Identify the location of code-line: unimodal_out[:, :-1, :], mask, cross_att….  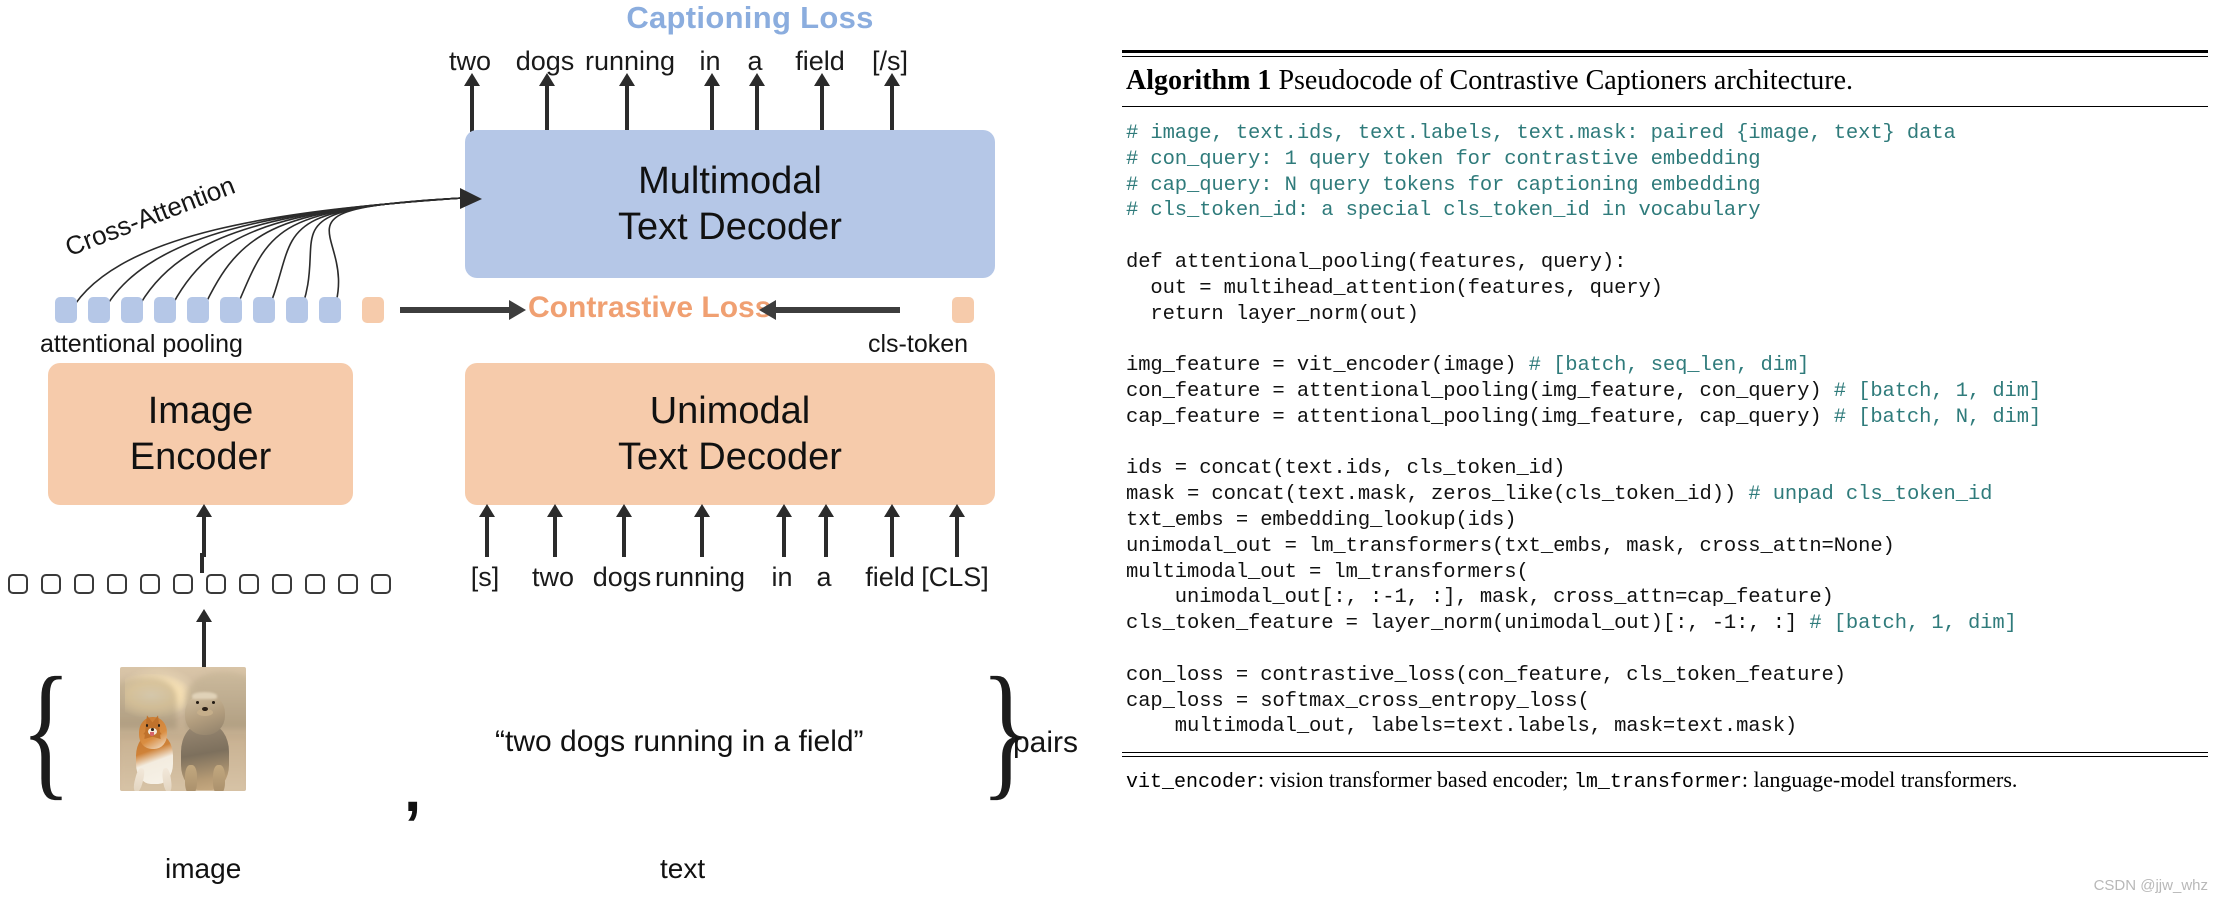
(1665, 598).